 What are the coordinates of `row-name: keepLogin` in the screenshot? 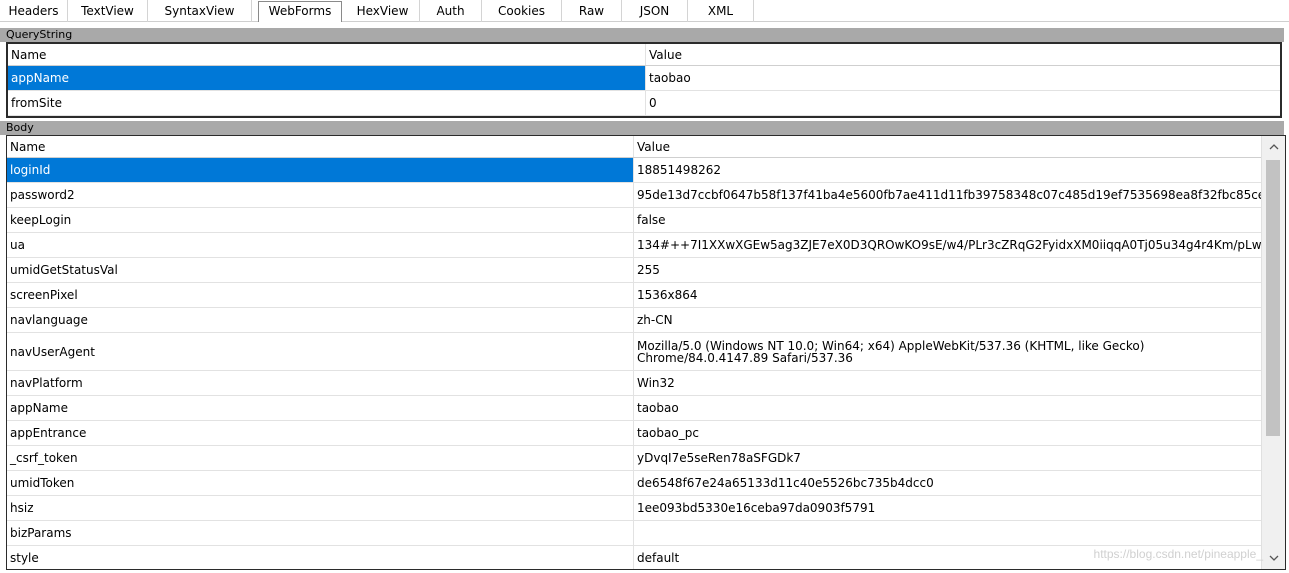 It's located at (320, 220).